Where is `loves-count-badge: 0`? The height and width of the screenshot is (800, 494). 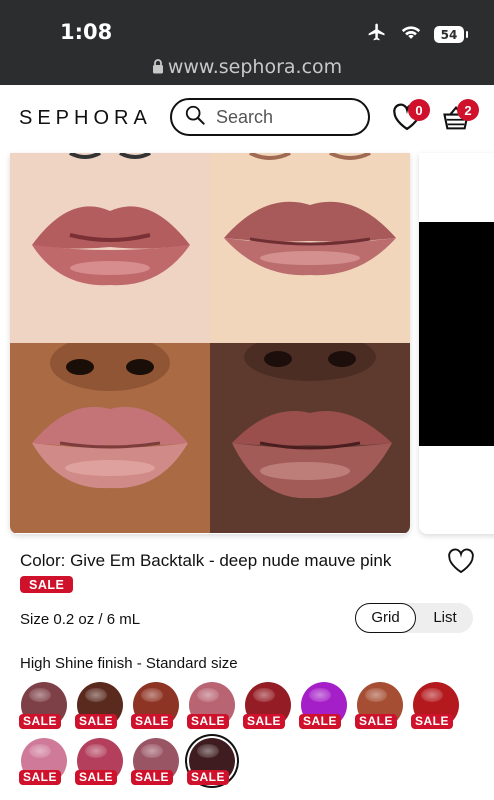
loves-count-badge: 0 is located at coordinates (419, 110).